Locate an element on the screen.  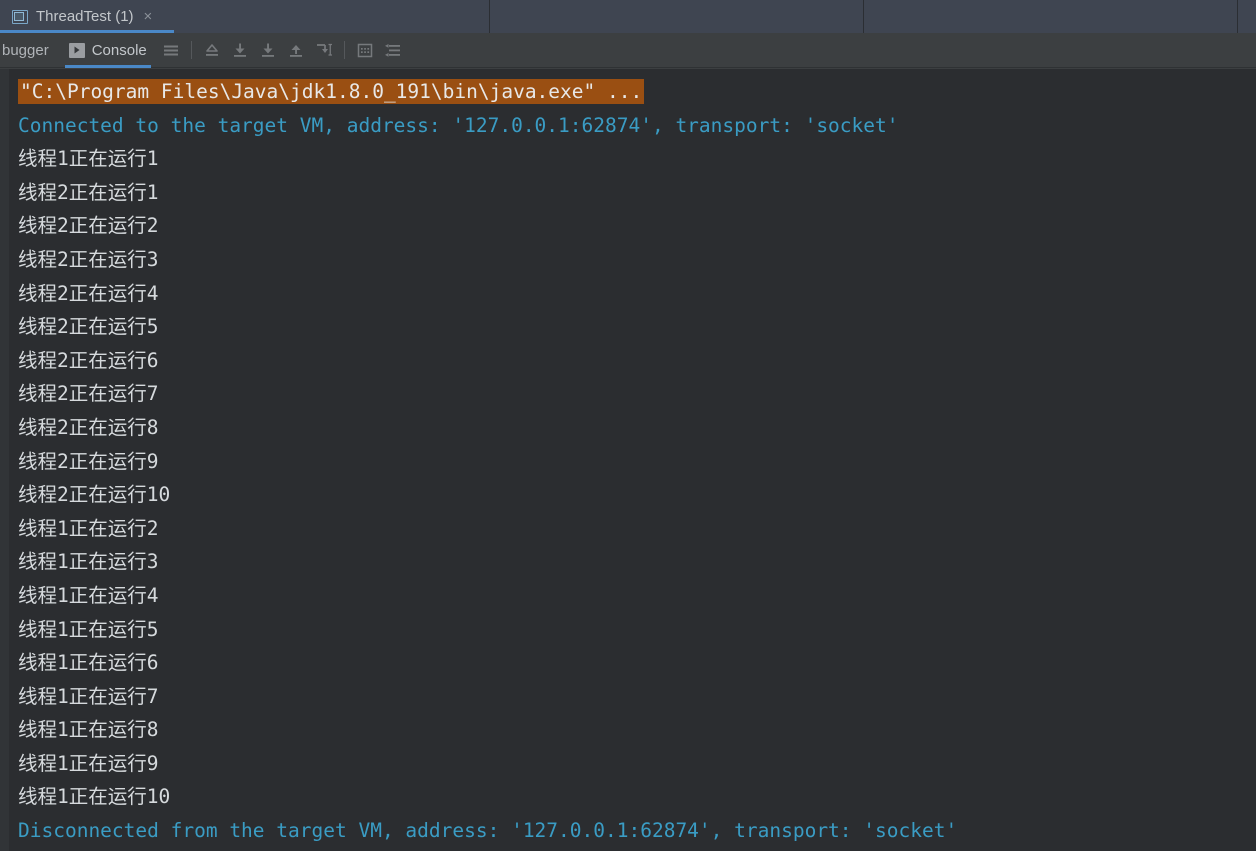
tab-console: Console is located at coordinates (108, 50).